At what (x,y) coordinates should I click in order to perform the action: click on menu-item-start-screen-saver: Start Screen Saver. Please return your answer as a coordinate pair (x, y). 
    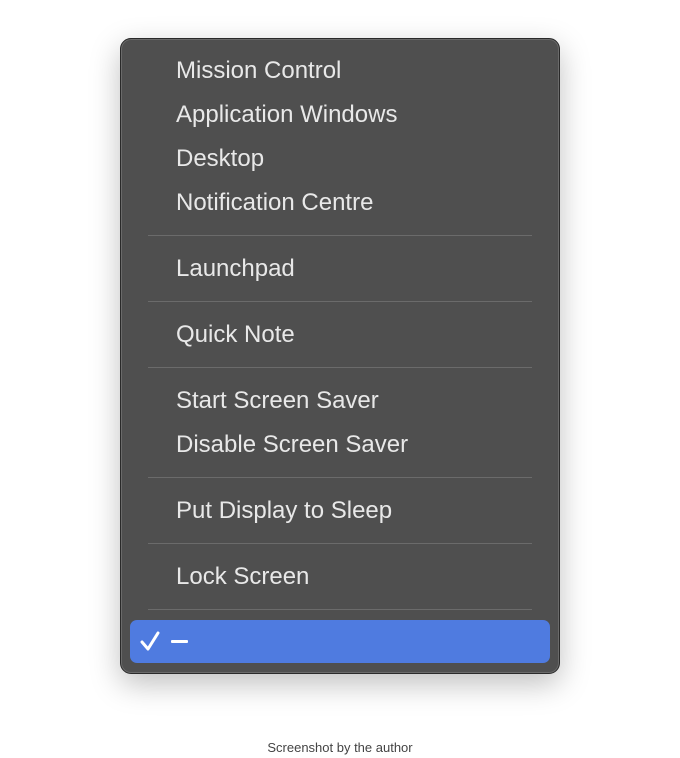
    Looking at the image, I should click on (340, 401).